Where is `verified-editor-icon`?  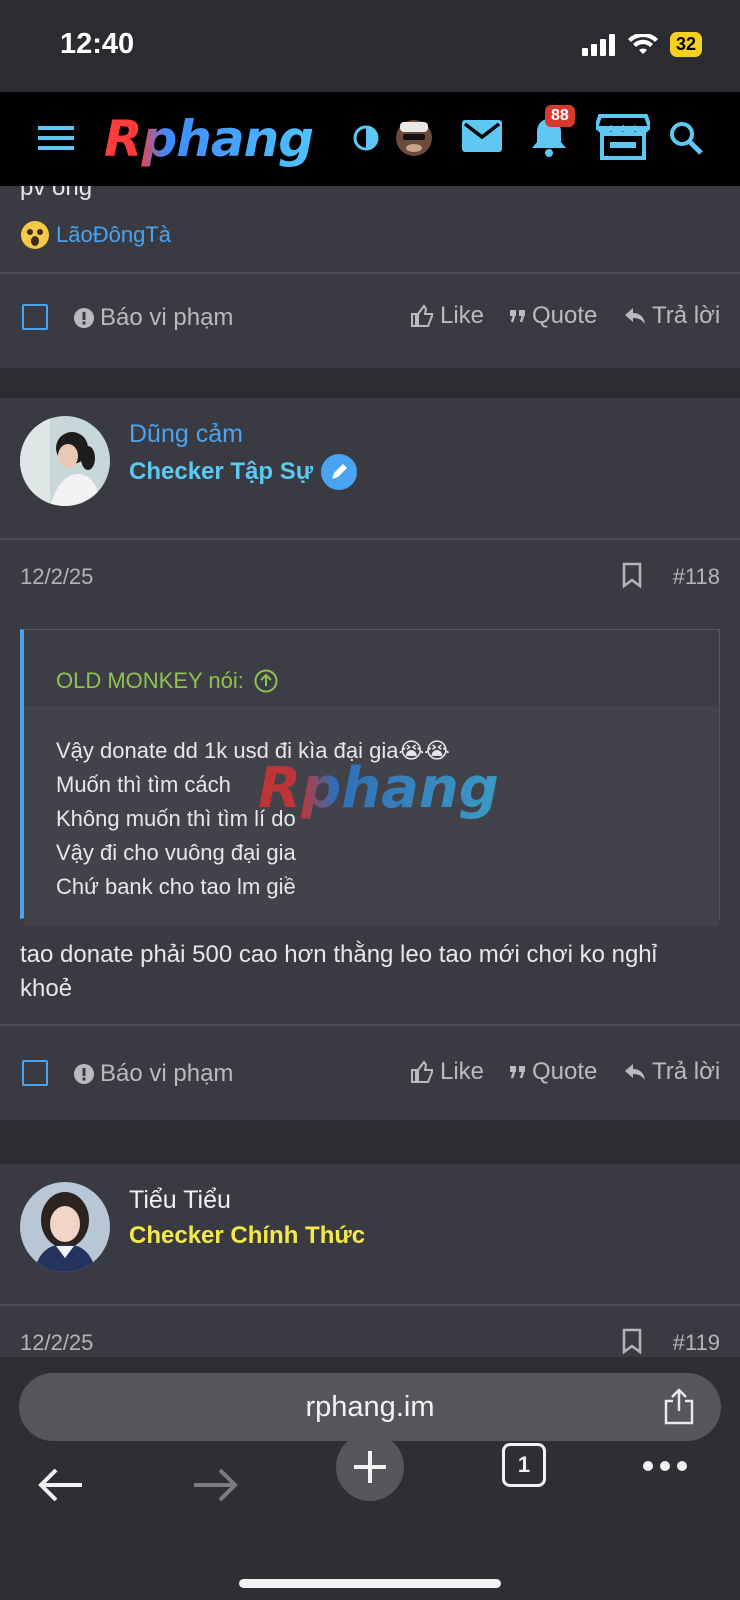 verified-editor-icon is located at coordinates (339, 472).